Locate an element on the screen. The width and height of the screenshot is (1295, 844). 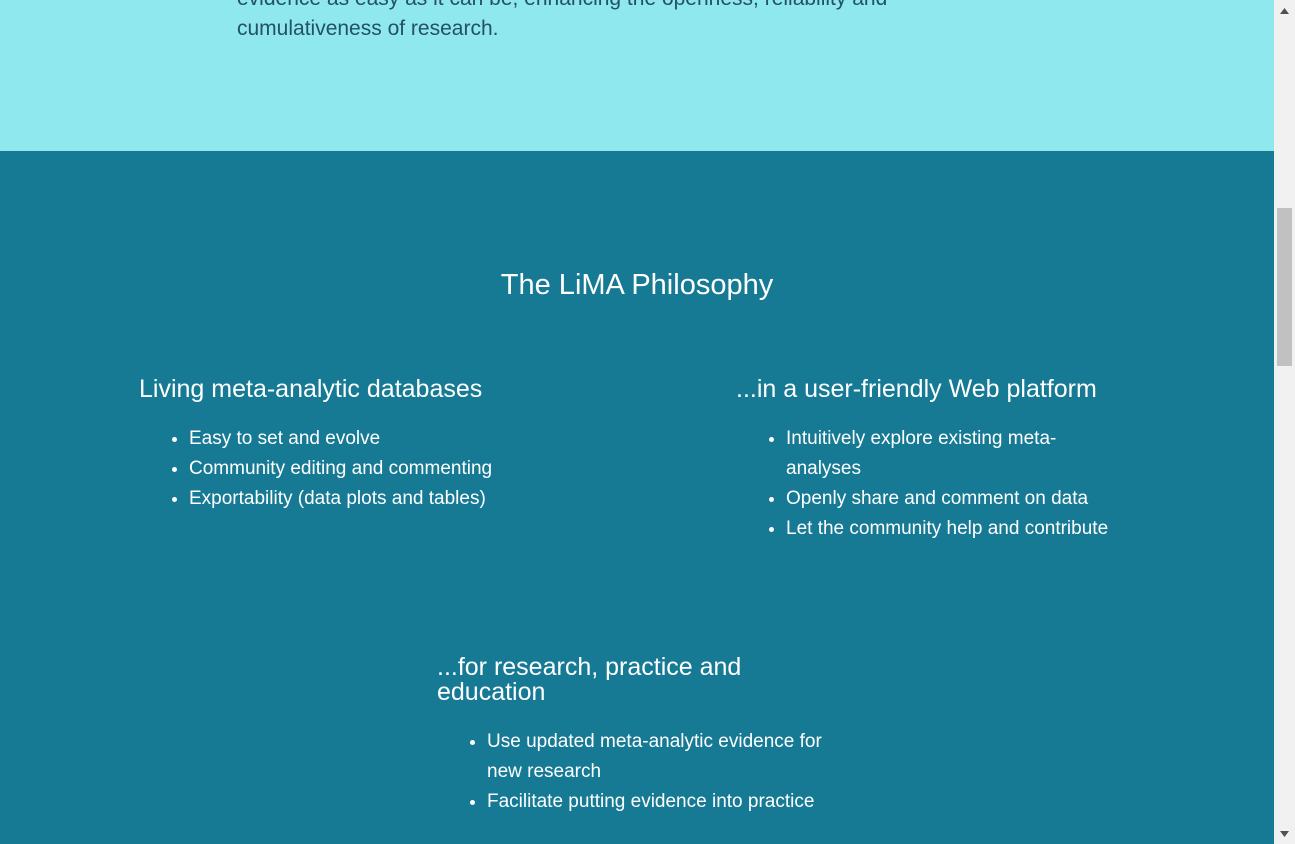
triangle-up-icon is located at coordinates (1284, 10).